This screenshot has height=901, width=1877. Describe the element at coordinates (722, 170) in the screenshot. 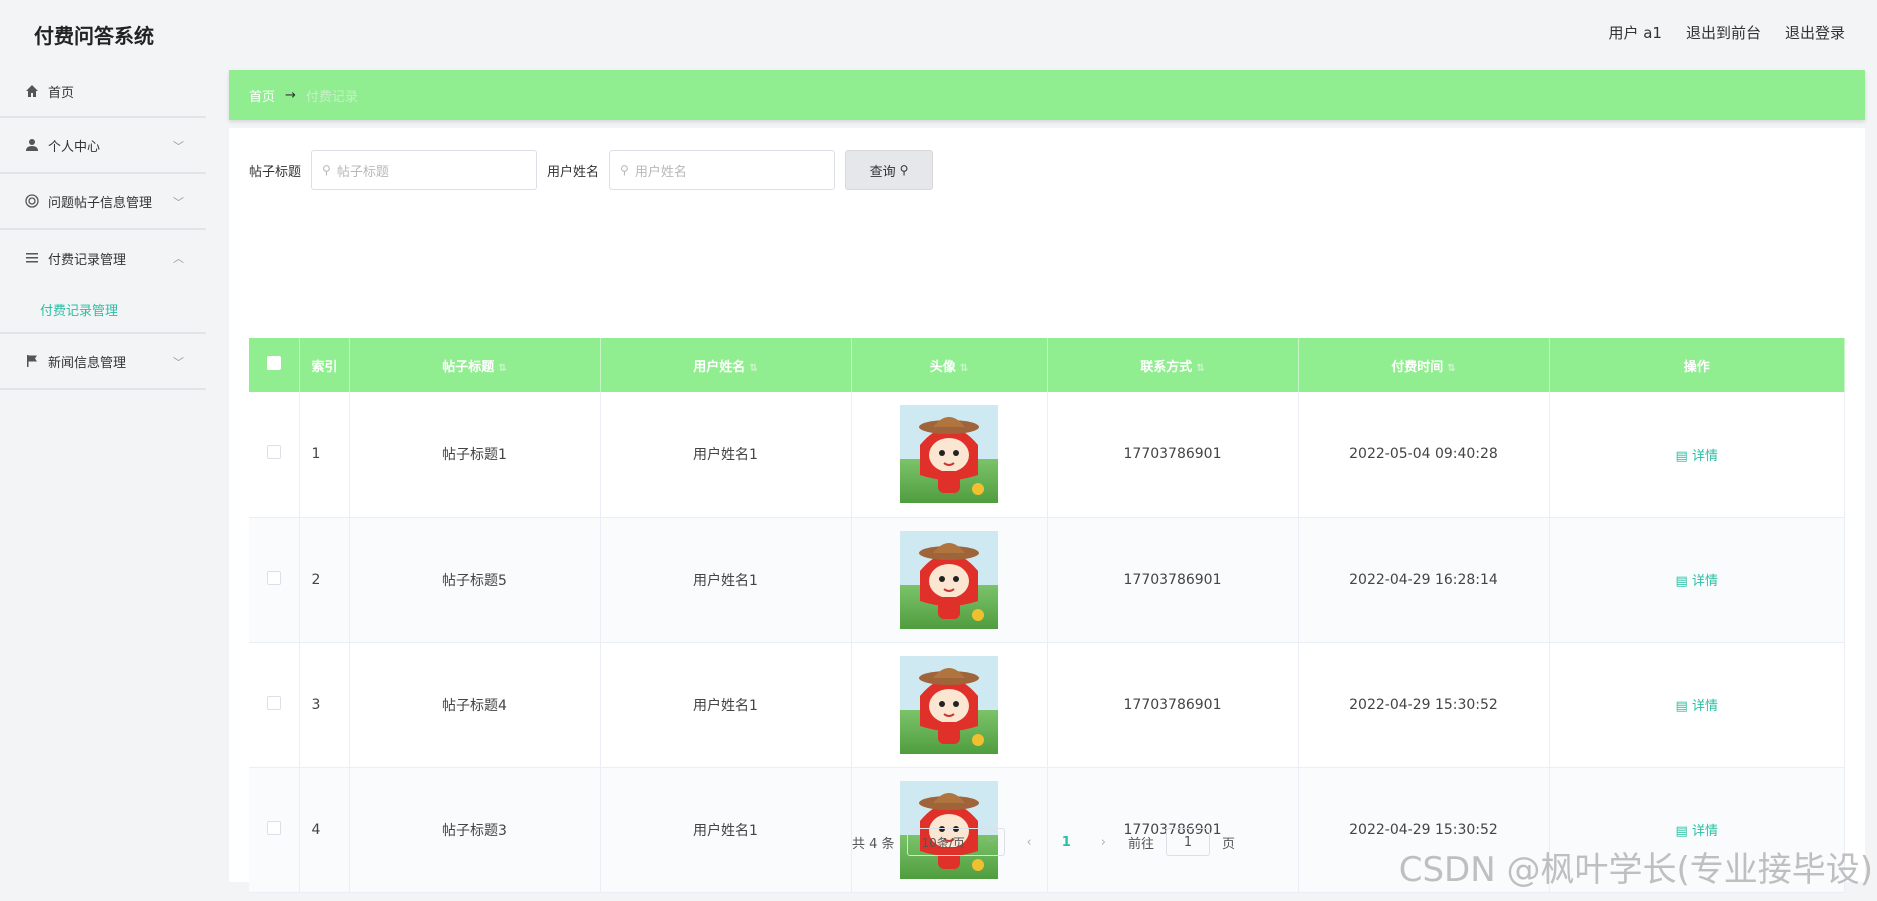

I see `user-search-input: ⚲ 用户姓名` at that location.